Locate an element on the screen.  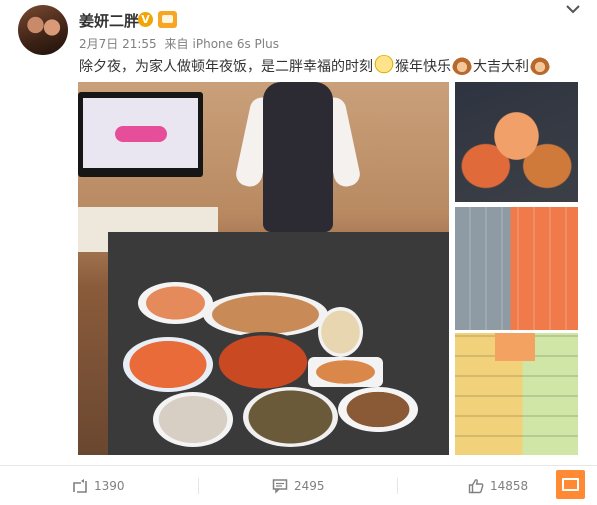
post-date: 2月7日 21:55 is located at coordinates (118, 44).